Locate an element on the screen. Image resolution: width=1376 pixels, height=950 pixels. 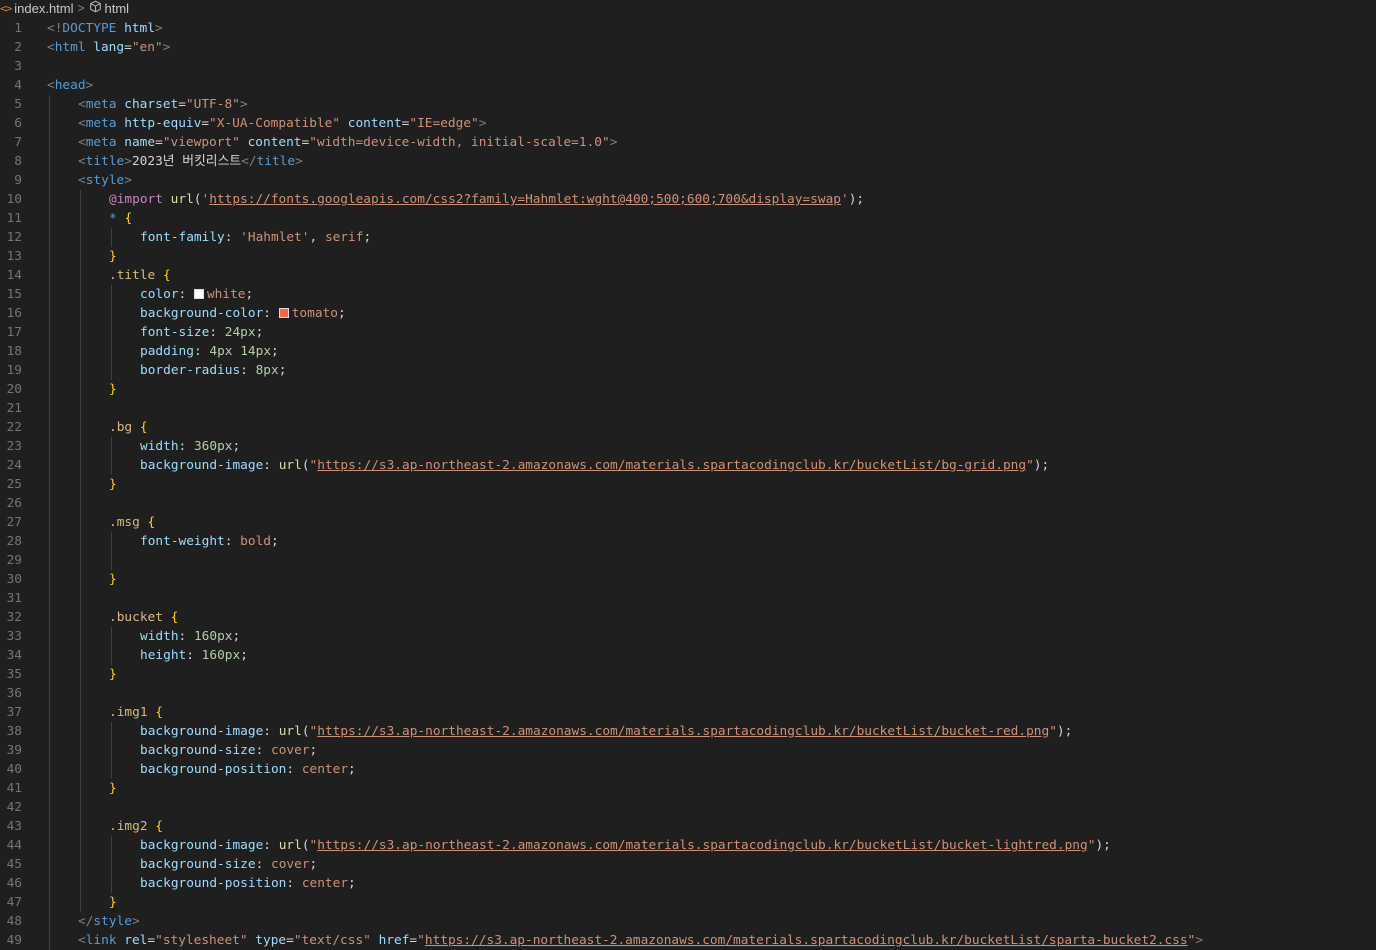
code-line: 32 .bucket { is located at coordinates (688, 617).